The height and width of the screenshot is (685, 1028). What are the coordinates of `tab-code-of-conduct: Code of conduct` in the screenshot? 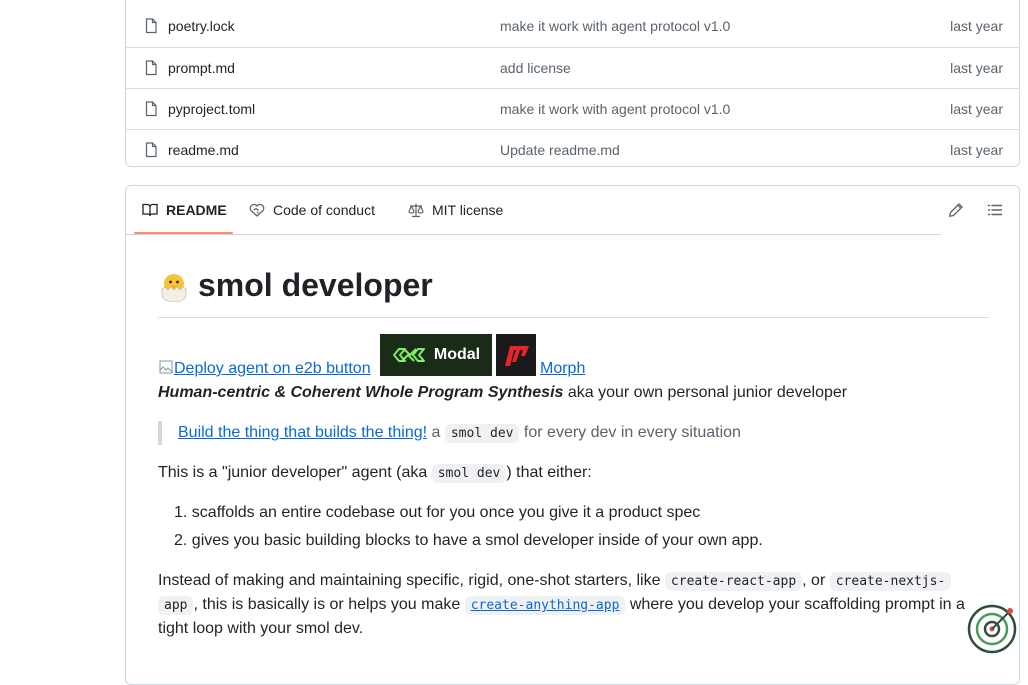 It's located at (312, 210).